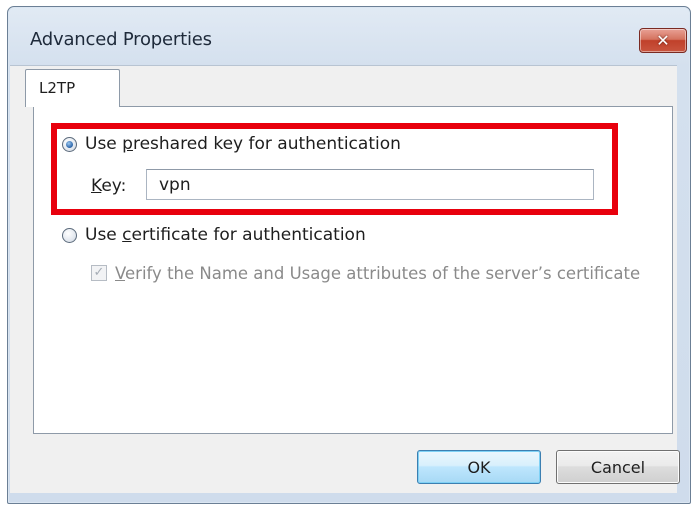  I want to click on close-icon: ✕, so click(663, 40).